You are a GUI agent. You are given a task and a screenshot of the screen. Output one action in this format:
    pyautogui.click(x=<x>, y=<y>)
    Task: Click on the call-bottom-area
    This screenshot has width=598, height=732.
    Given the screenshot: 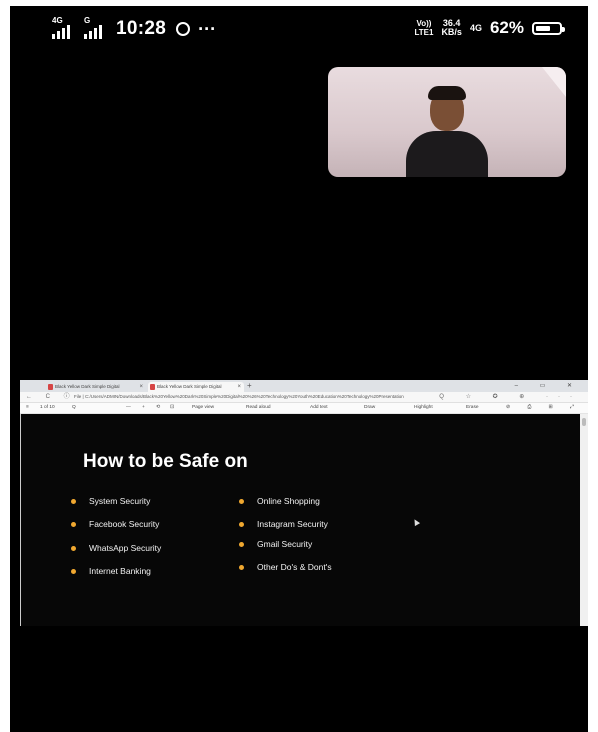 What is the action you would take?
    pyautogui.click(x=299, y=679)
    